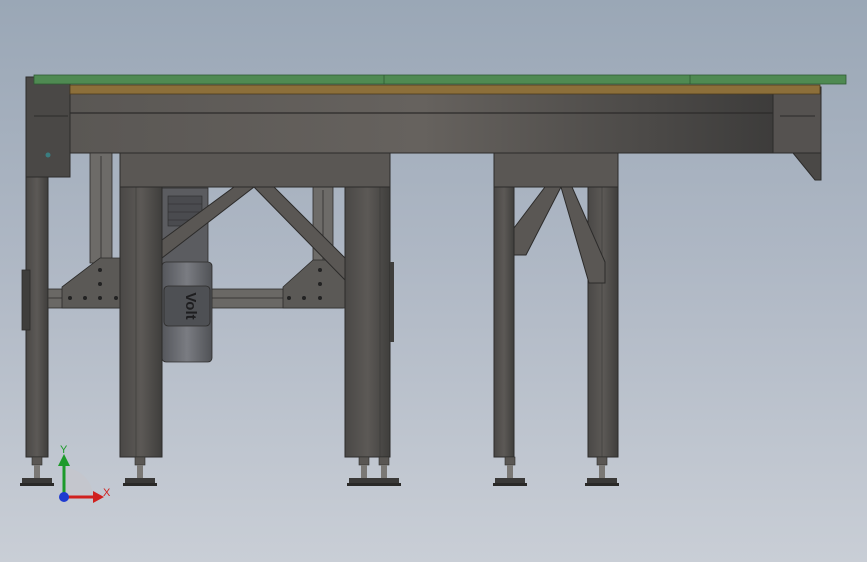 The image size is (867, 562). I want to click on leg-left-outer-side, so click(26, 300).